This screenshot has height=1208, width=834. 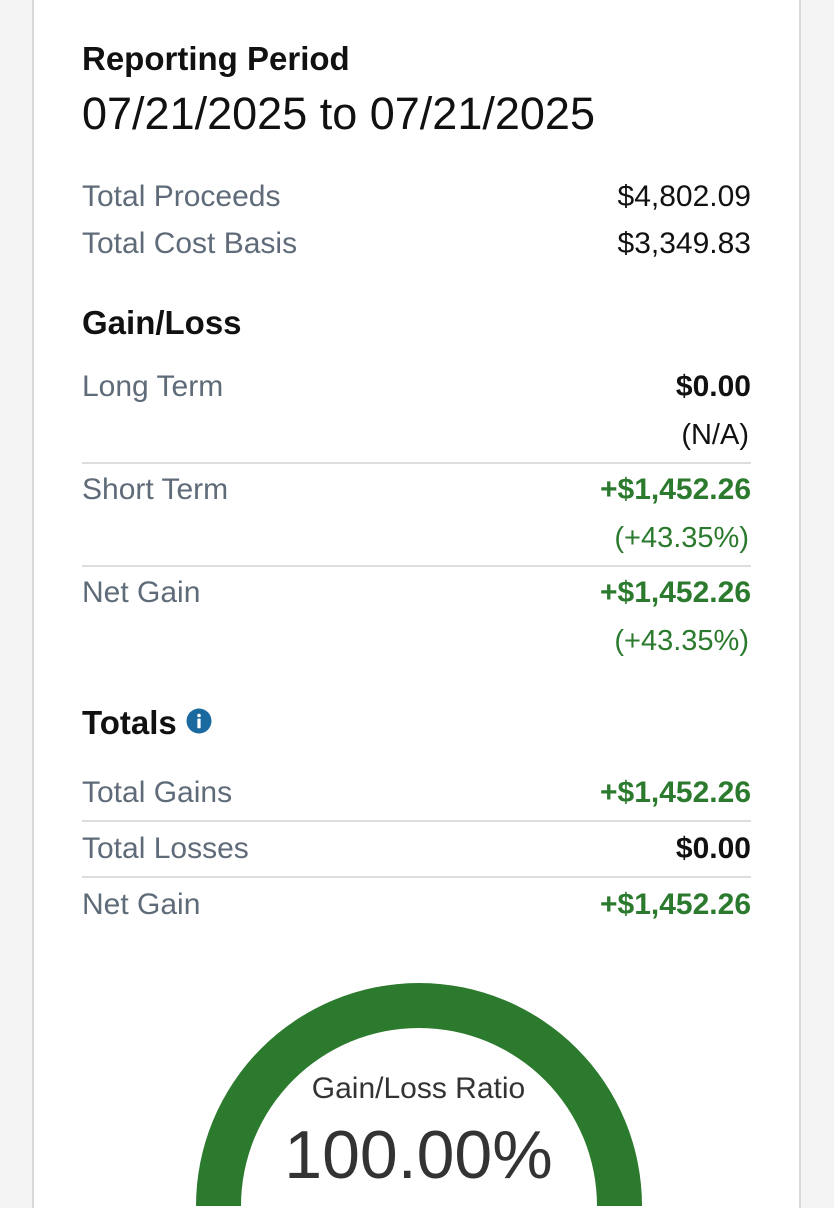 What do you see at coordinates (675, 792) in the screenshot?
I see `total-gains-value: +$1,452.26` at bounding box center [675, 792].